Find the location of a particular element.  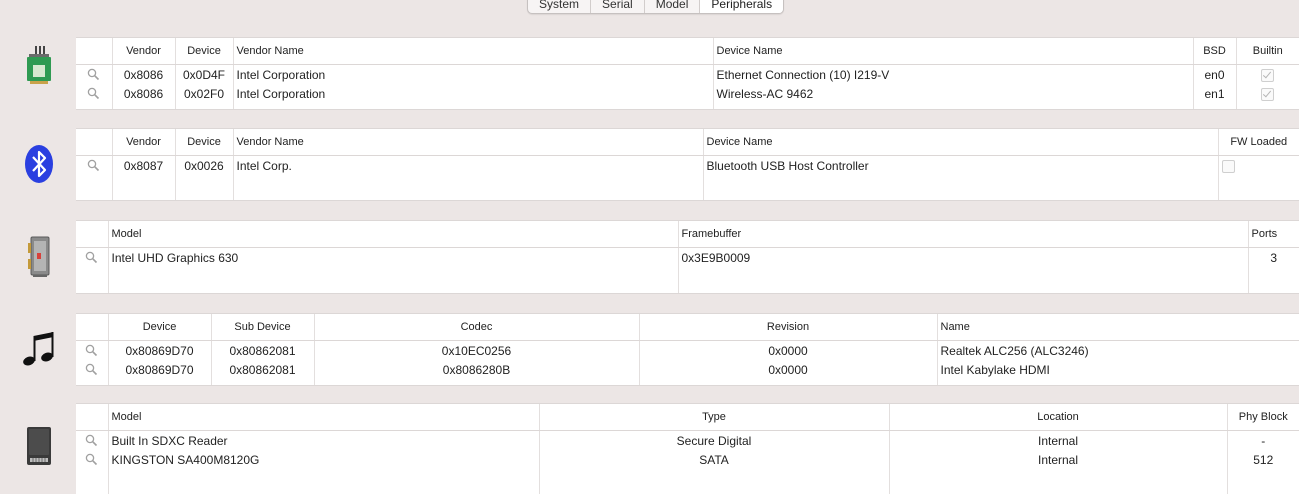

tab-system: System is located at coordinates (560, 6).